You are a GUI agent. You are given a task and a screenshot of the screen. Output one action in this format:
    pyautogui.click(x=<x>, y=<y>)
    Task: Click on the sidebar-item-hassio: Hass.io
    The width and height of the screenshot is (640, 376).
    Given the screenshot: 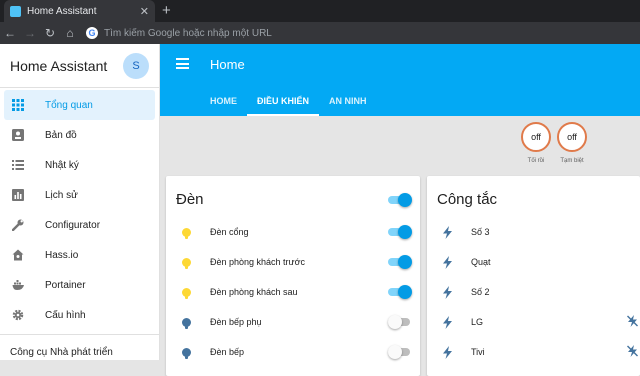 What is the action you would take?
    pyautogui.click(x=79, y=255)
    